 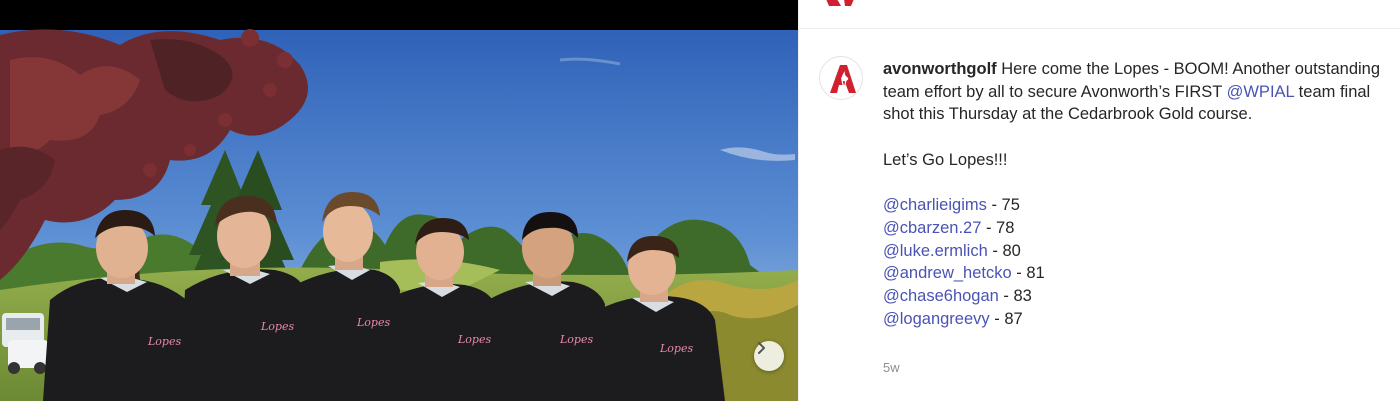 What do you see at coordinates (761, 348) in the screenshot?
I see `chevron-right-icon` at bounding box center [761, 348].